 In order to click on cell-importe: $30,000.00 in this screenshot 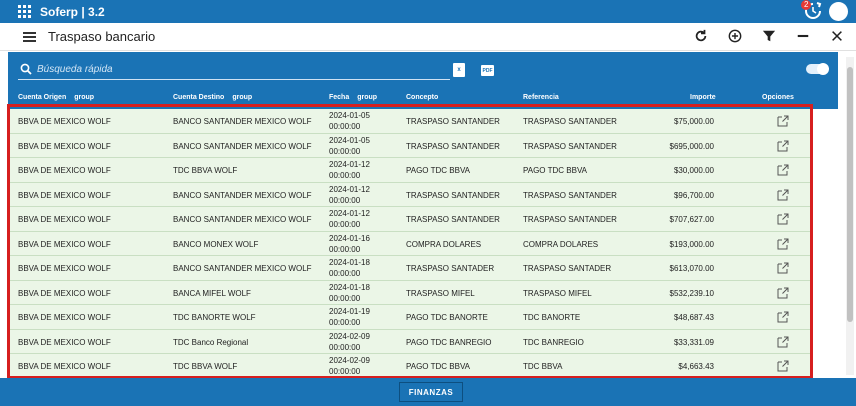, I will do `click(693, 170)`.